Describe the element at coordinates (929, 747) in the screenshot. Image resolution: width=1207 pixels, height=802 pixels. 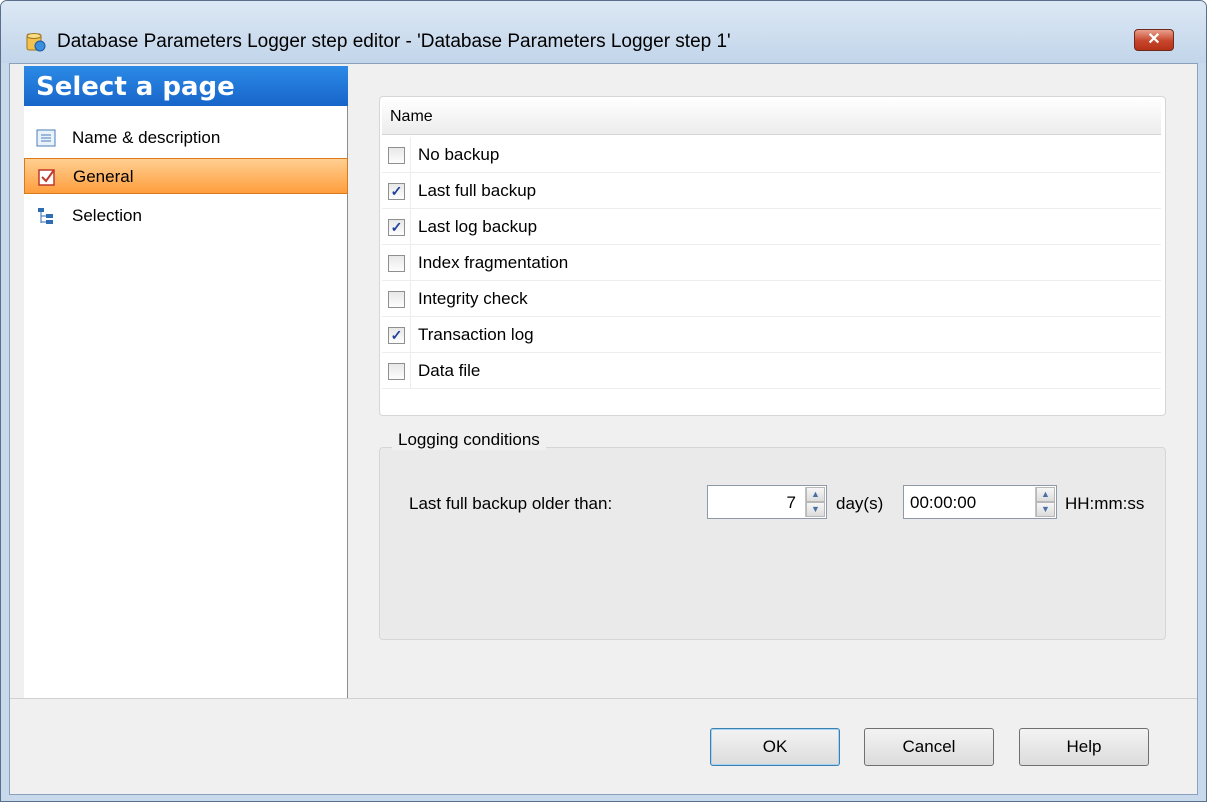
I see `cancel-button: Cancel` at that location.